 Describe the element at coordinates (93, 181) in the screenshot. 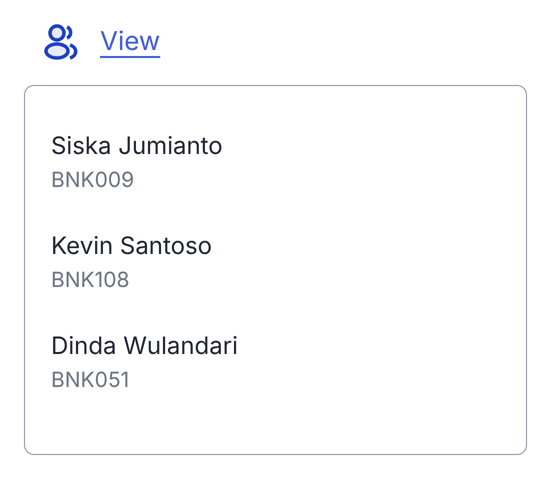

I see `person-code: BNK009` at that location.